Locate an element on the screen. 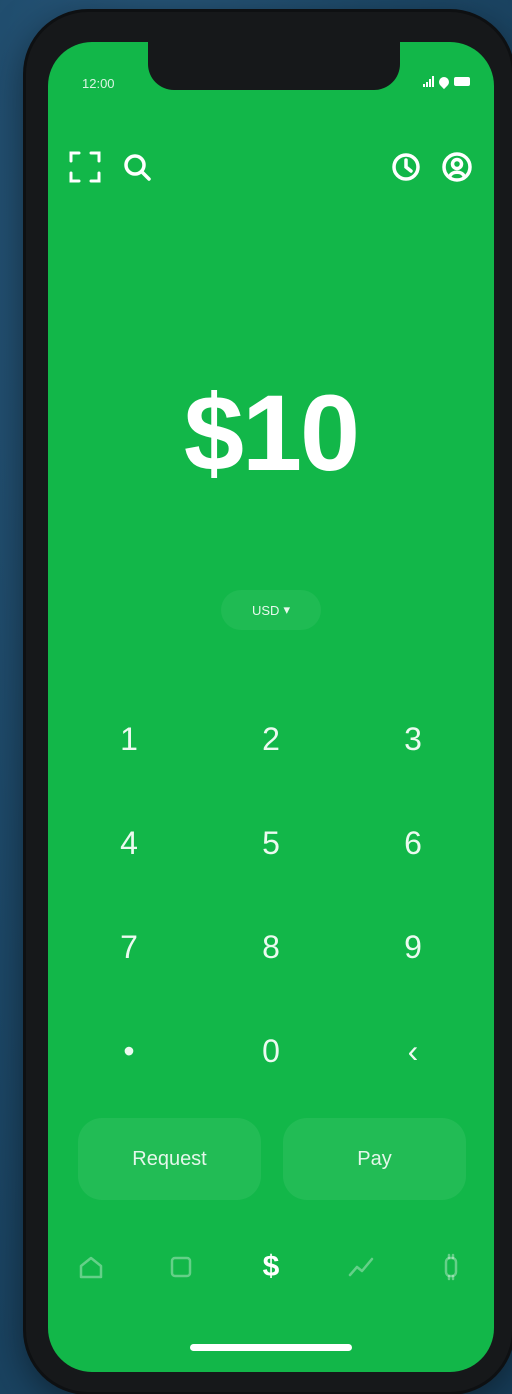 This screenshot has height=1394, width=512. card-icon is located at coordinates (181, 1267).